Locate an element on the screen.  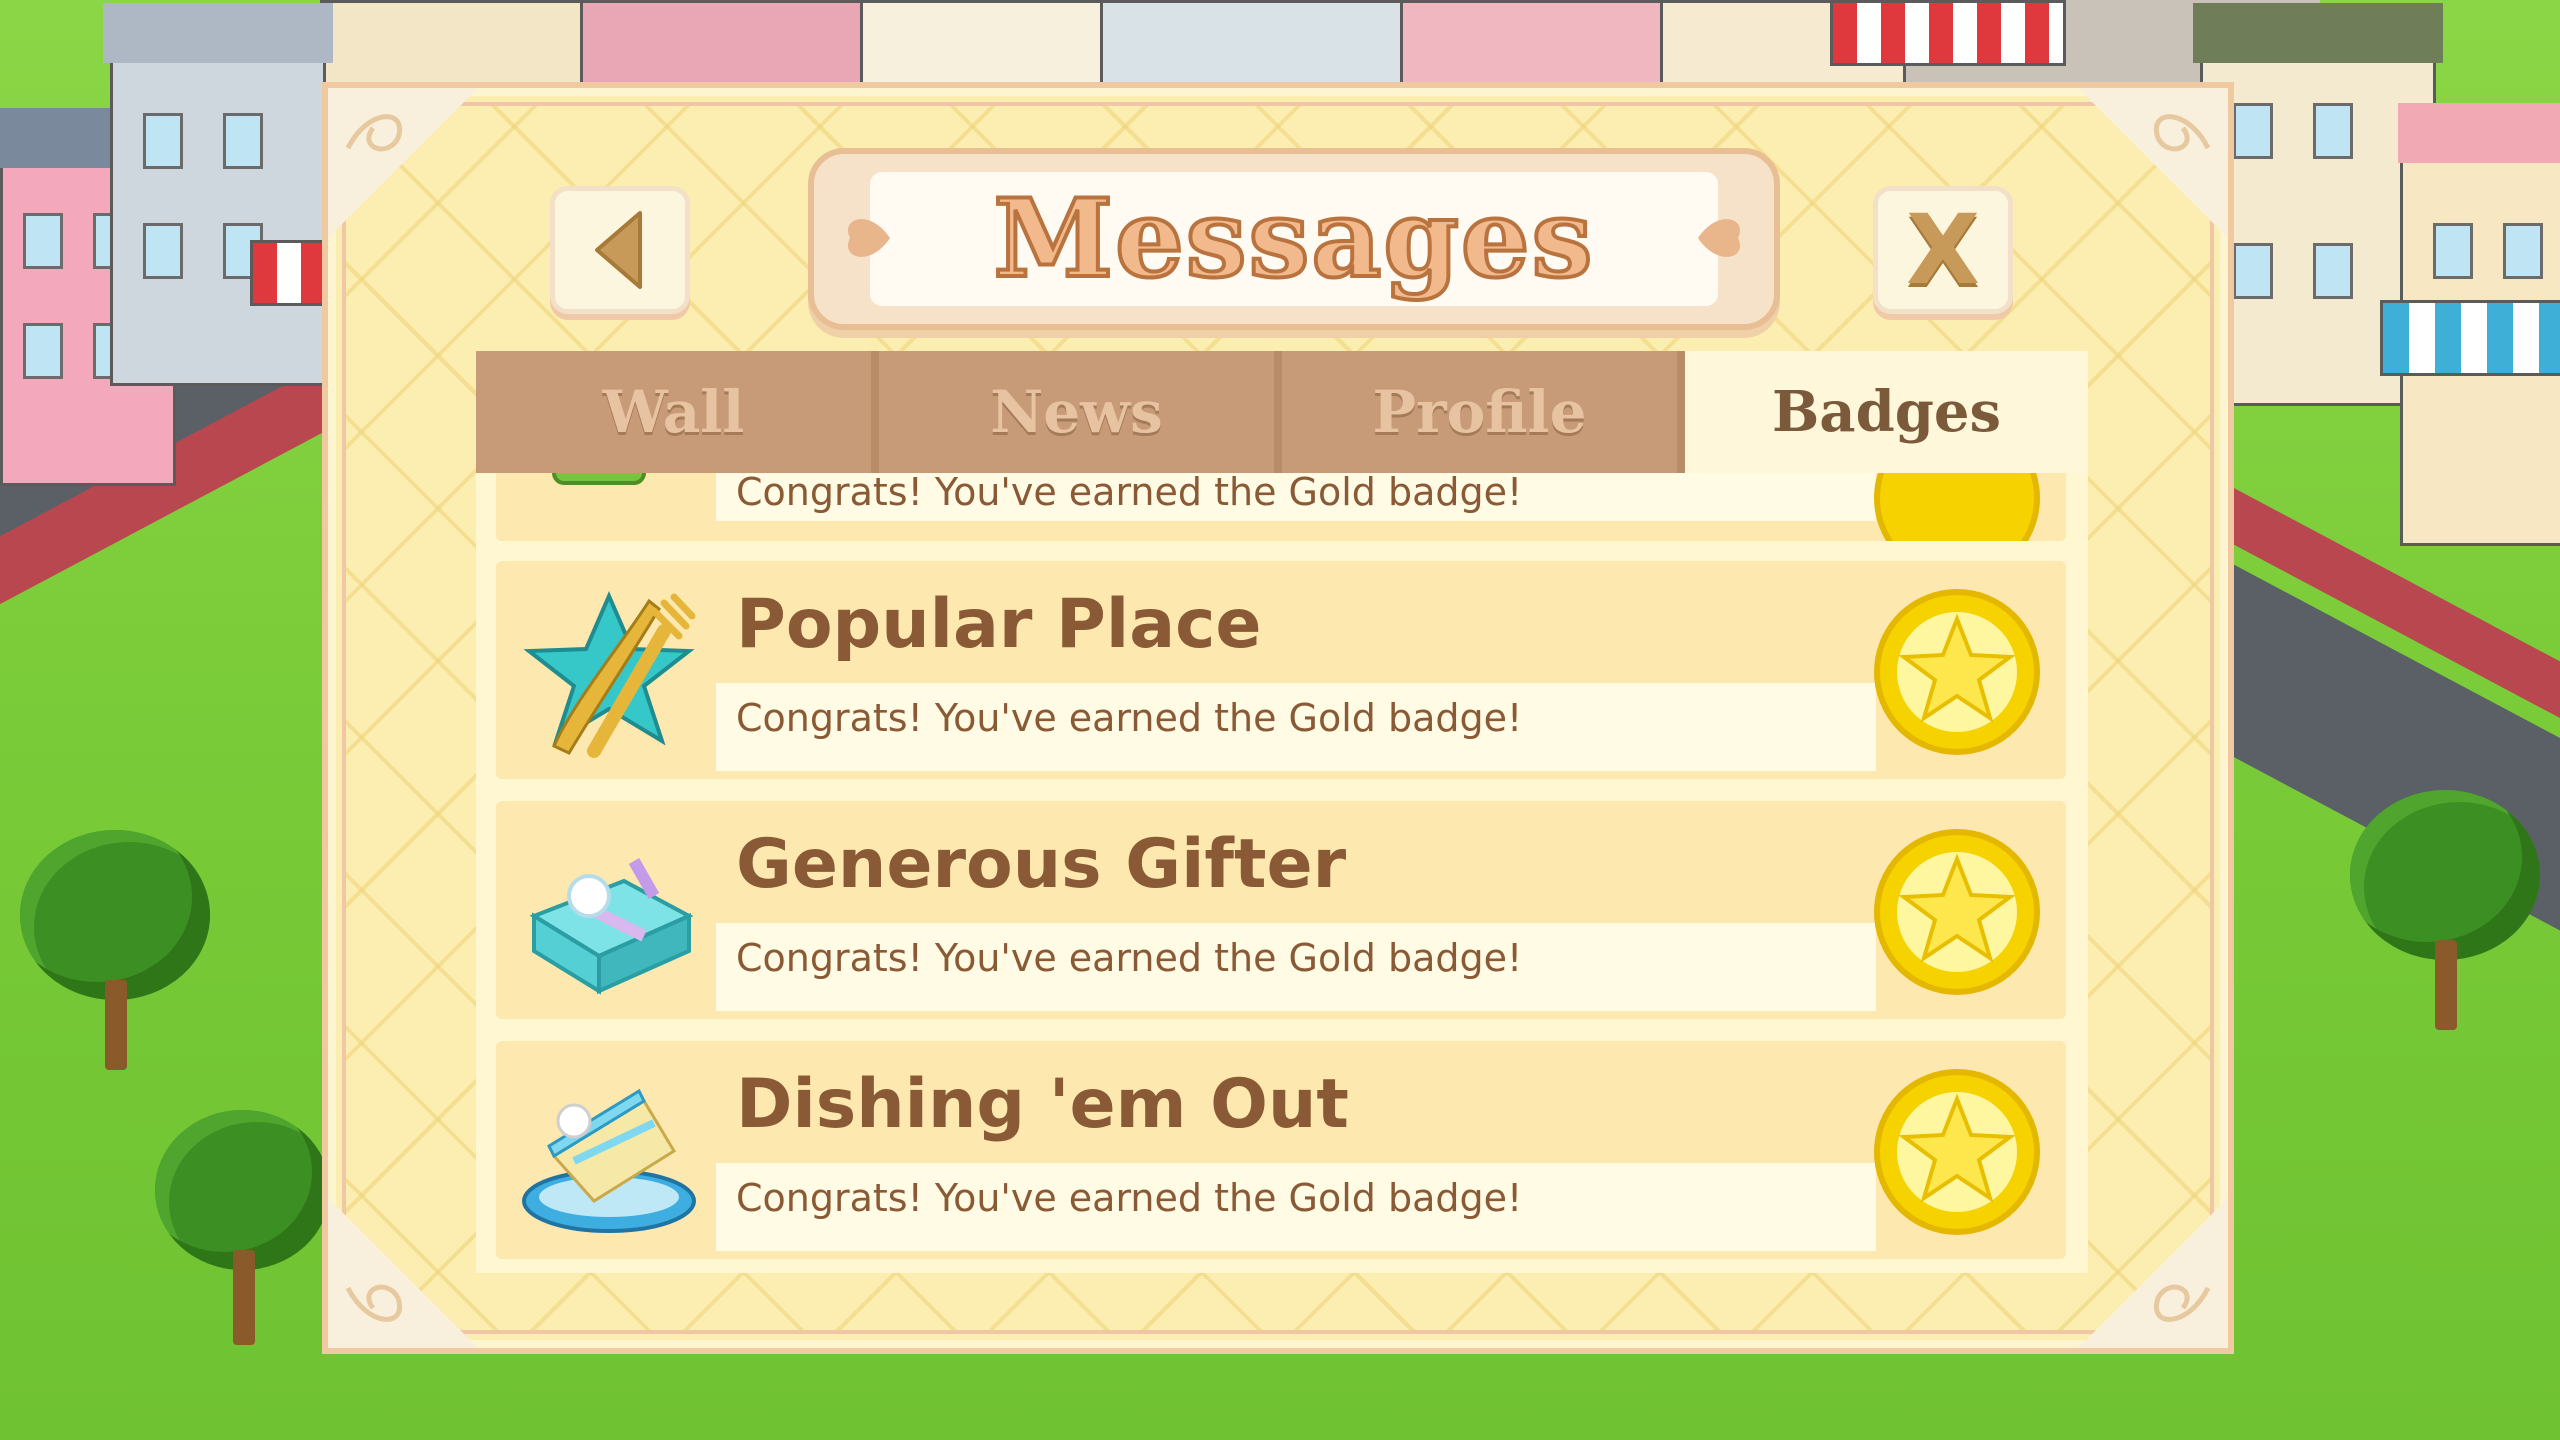
tab-news: News is located at coordinates (1080, 412).